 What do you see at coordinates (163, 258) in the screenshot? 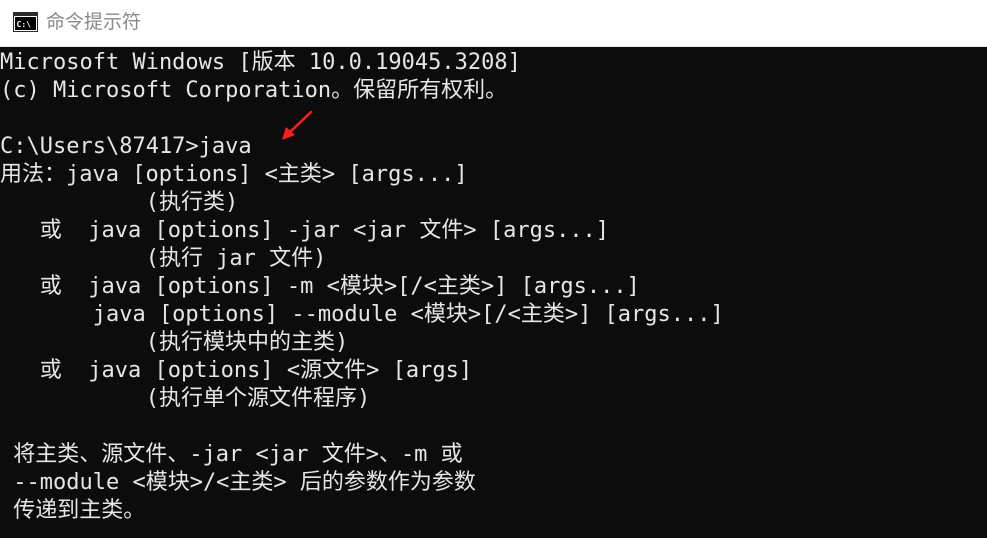
I see `console-line: (执行 jar 文件)` at bounding box center [163, 258].